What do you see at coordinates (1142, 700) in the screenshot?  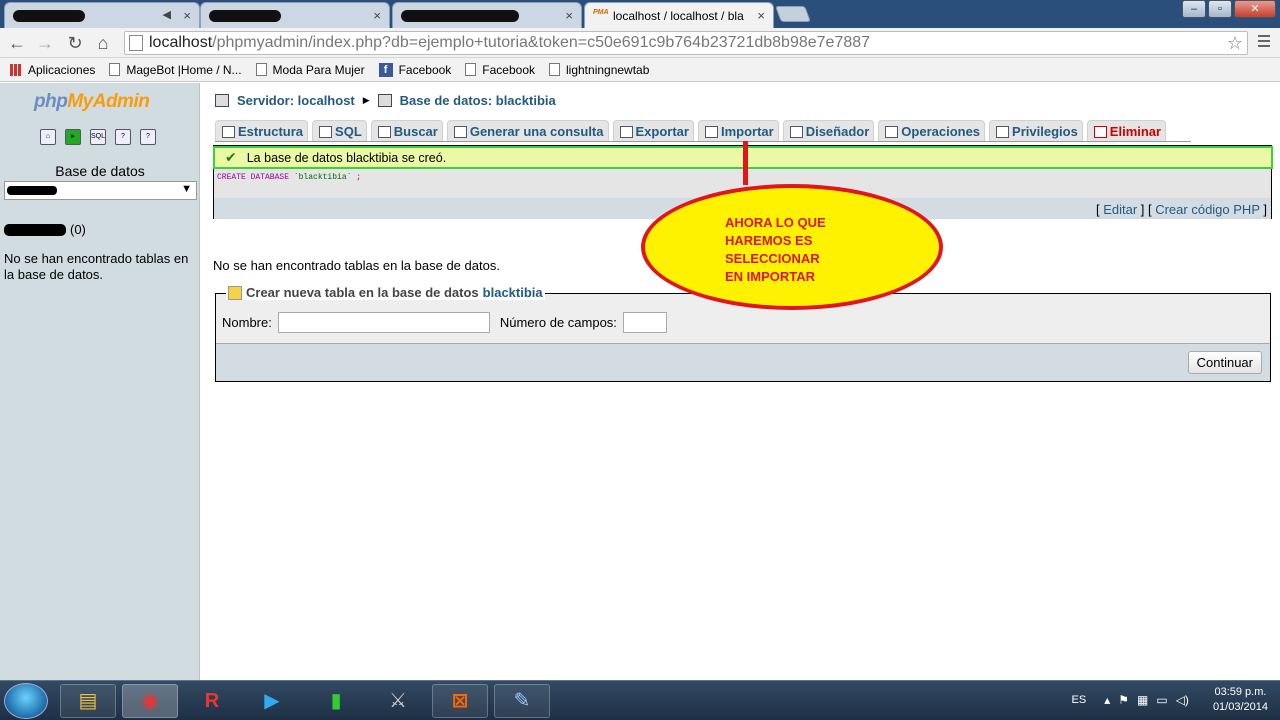 I see `network-icon: ▦` at bounding box center [1142, 700].